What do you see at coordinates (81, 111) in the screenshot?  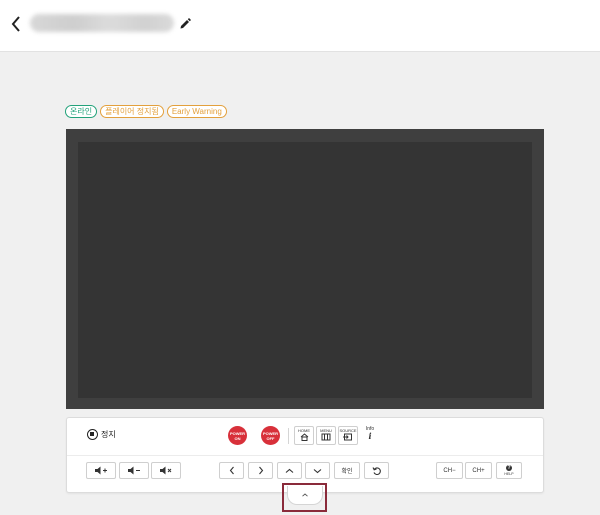 I see `online-badge: 온라인` at bounding box center [81, 111].